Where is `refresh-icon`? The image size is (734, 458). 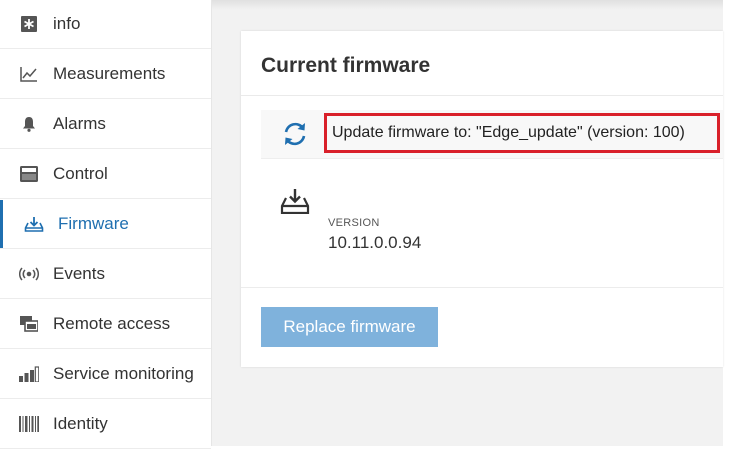 refresh-icon is located at coordinates (295, 134).